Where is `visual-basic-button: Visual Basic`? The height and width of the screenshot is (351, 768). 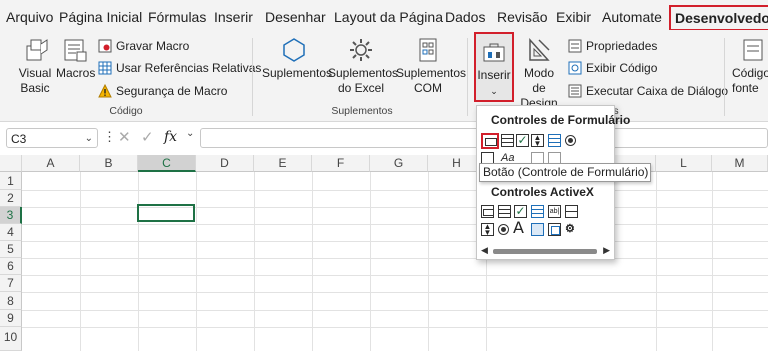
visual-basic-button: Visual Basic is located at coordinates (35, 66).